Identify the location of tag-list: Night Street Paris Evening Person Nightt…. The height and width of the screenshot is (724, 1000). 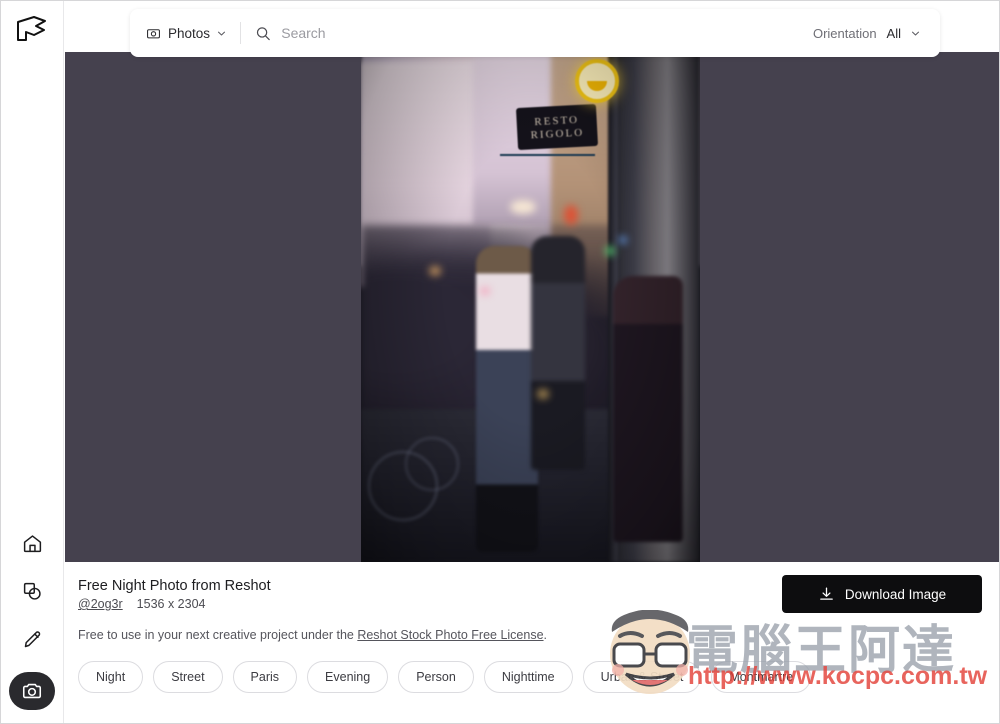
(527, 677).